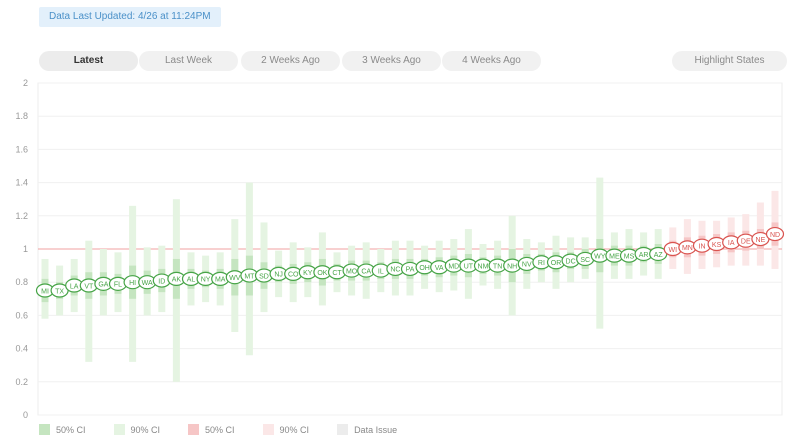 The height and width of the screenshot is (443, 800). What do you see at coordinates (731, 243) in the screenshot?
I see `state-label: IA` at bounding box center [731, 243].